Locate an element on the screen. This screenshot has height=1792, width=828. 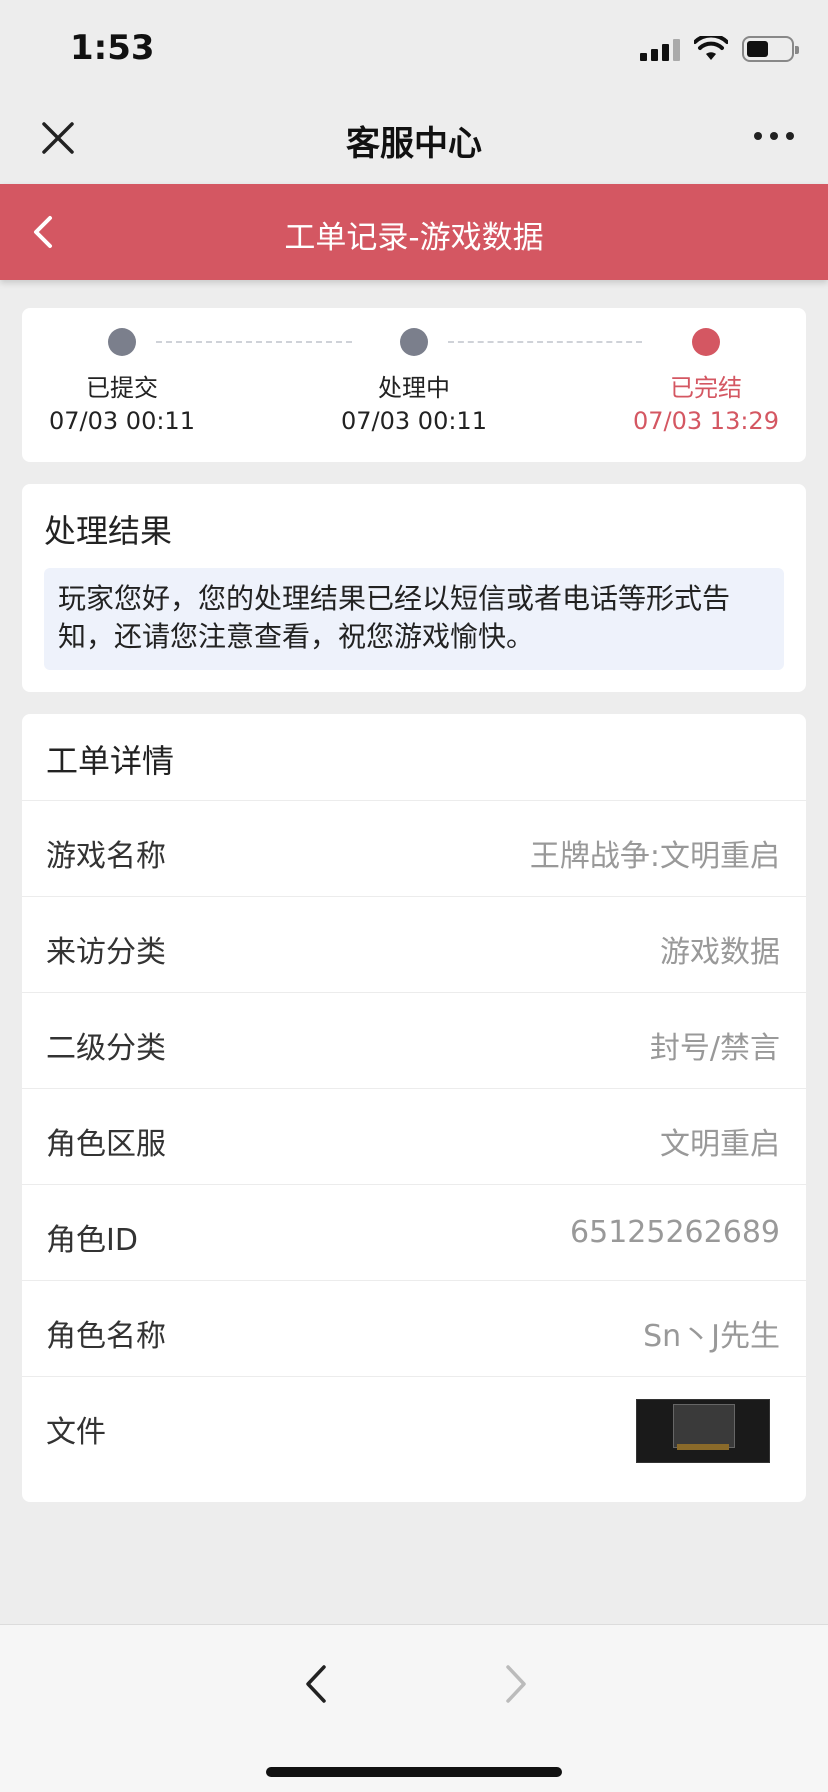
page-title: 客服中心 is located at coordinates (414, 144).